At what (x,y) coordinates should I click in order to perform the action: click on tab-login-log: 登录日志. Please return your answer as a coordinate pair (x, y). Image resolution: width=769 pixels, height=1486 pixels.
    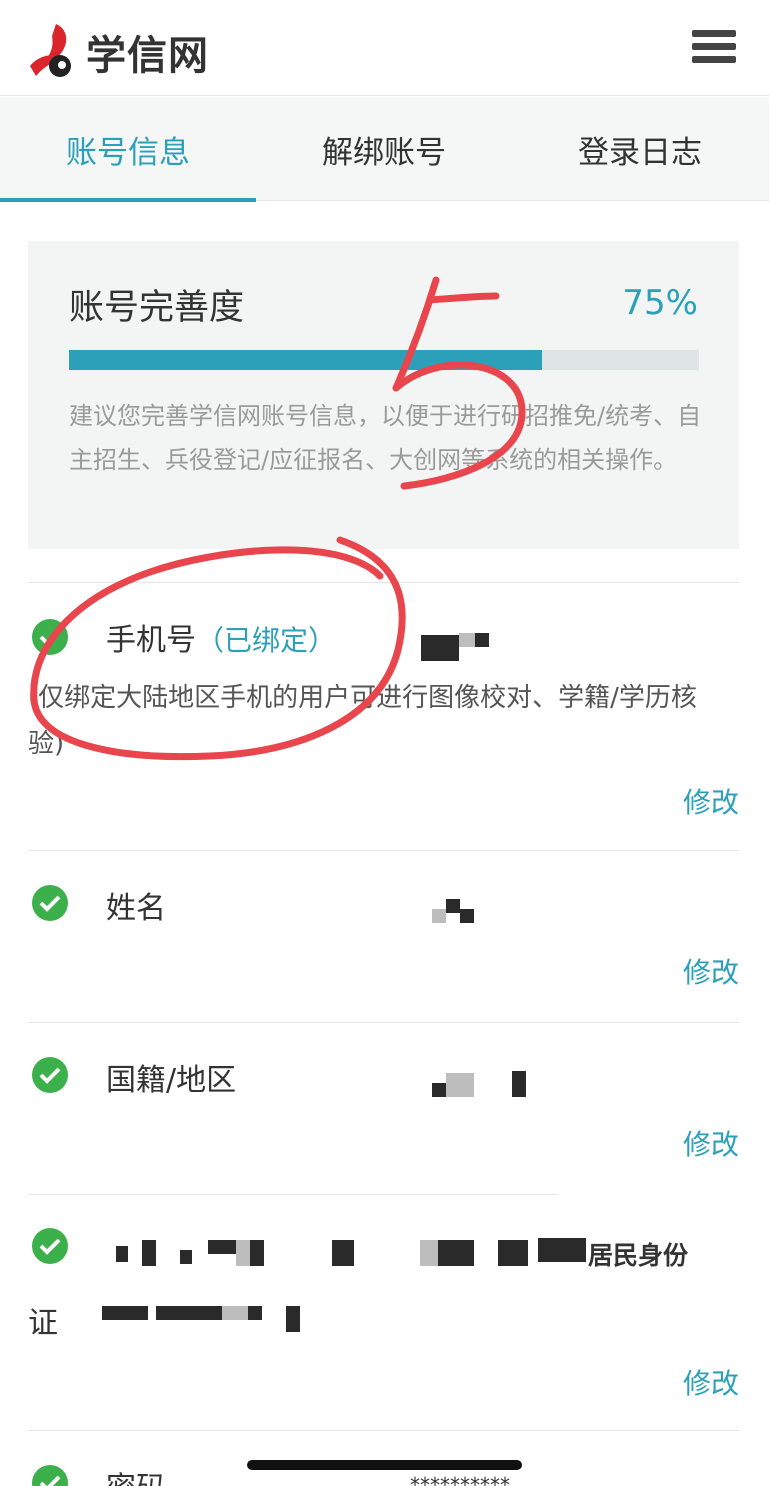
    Looking at the image, I should click on (640, 149).